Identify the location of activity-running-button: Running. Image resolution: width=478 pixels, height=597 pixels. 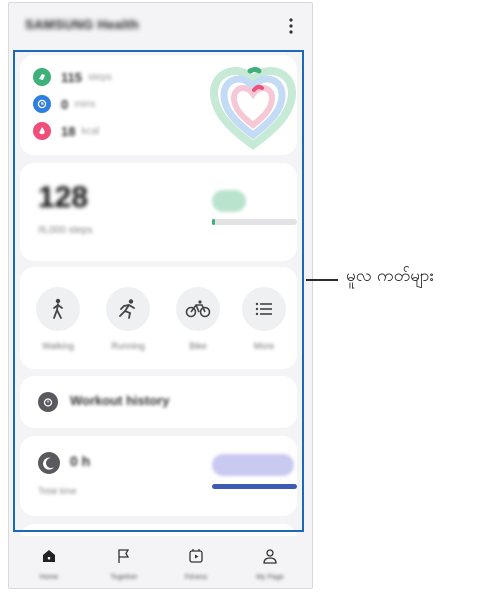
(128, 327).